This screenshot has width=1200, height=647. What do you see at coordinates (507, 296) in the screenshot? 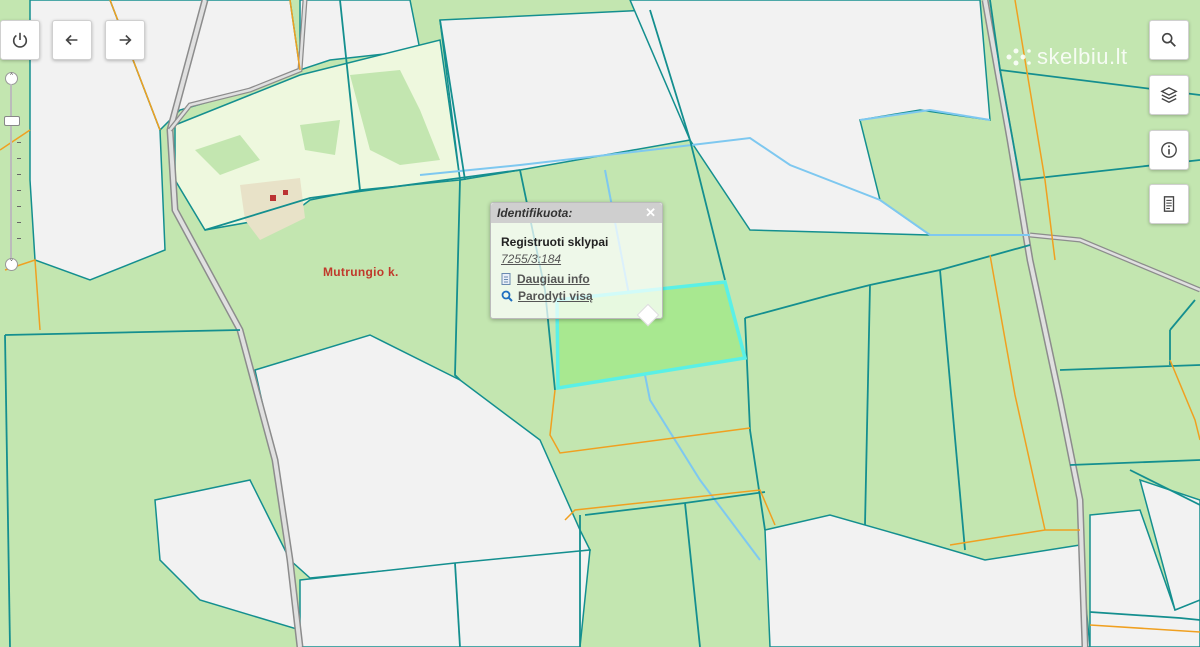
I see `magnifier-icon` at bounding box center [507, 296].